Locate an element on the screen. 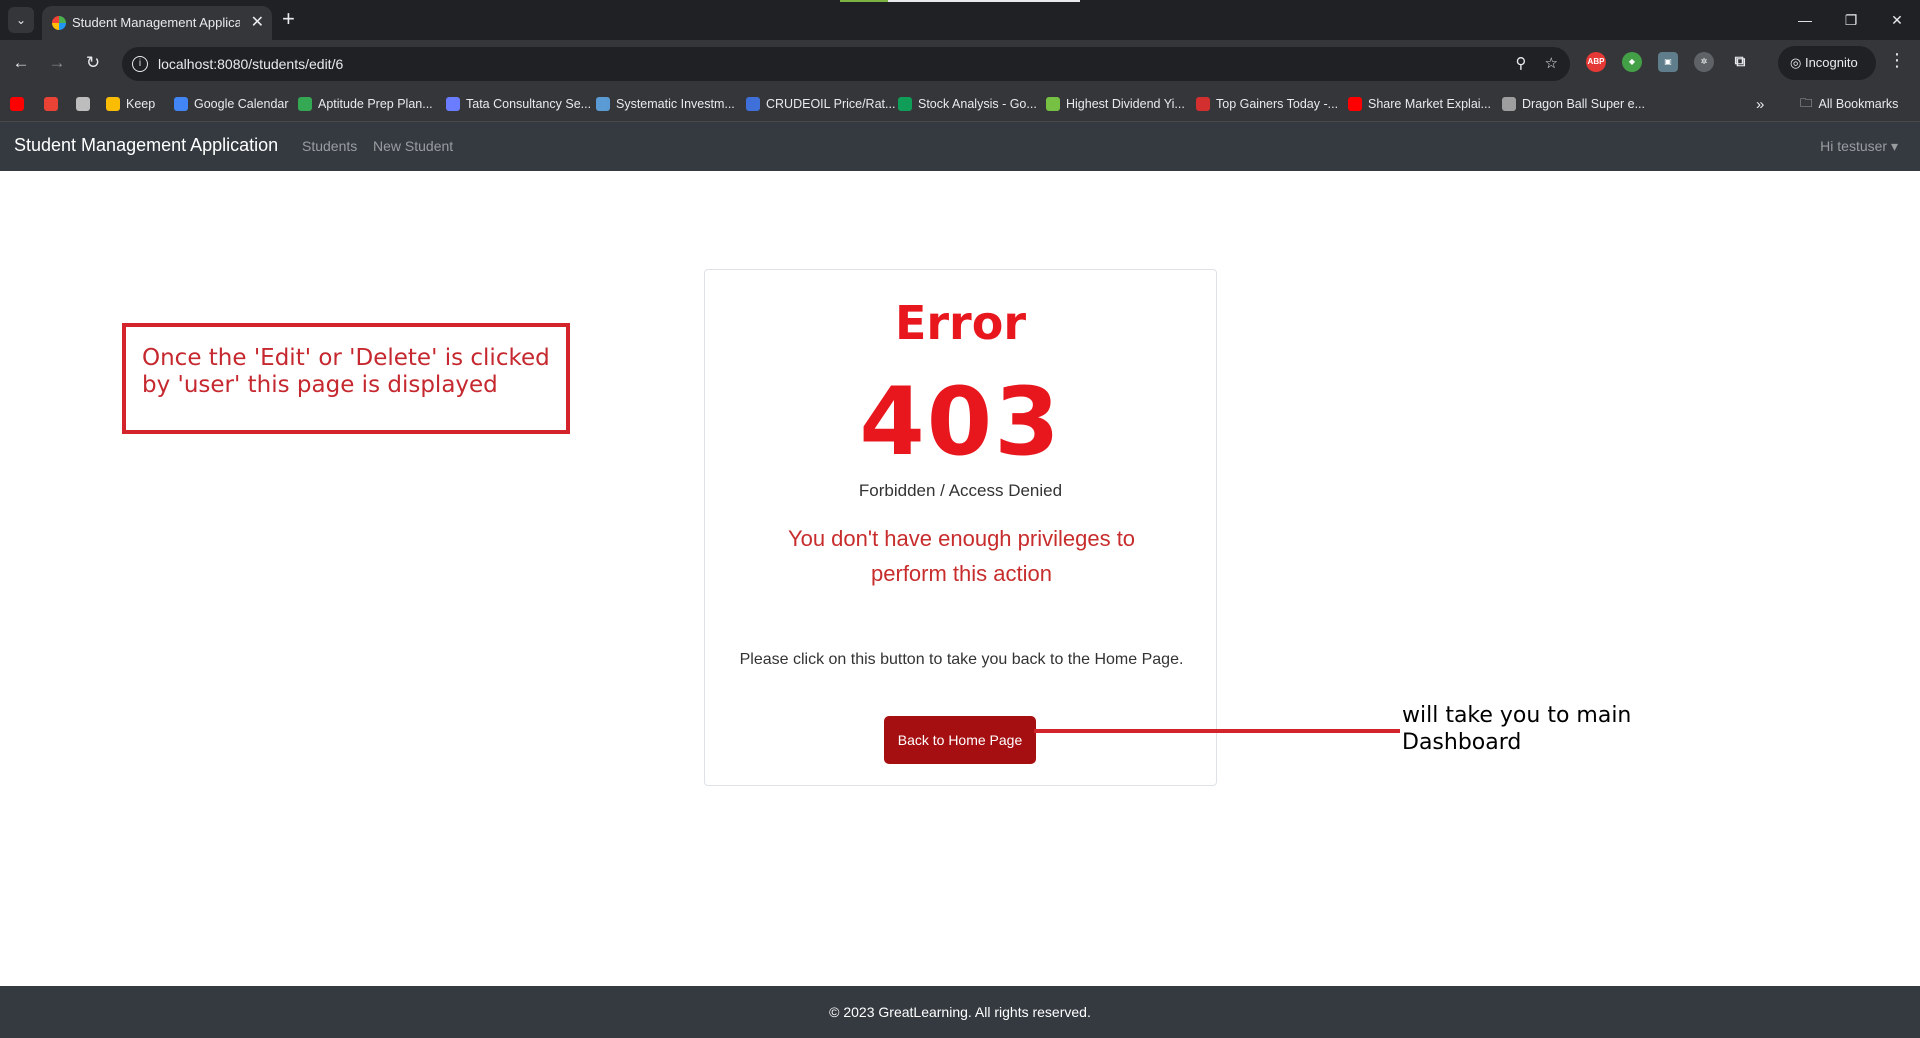  extension-icon: ◆ is located at coordinates (1632, 62).